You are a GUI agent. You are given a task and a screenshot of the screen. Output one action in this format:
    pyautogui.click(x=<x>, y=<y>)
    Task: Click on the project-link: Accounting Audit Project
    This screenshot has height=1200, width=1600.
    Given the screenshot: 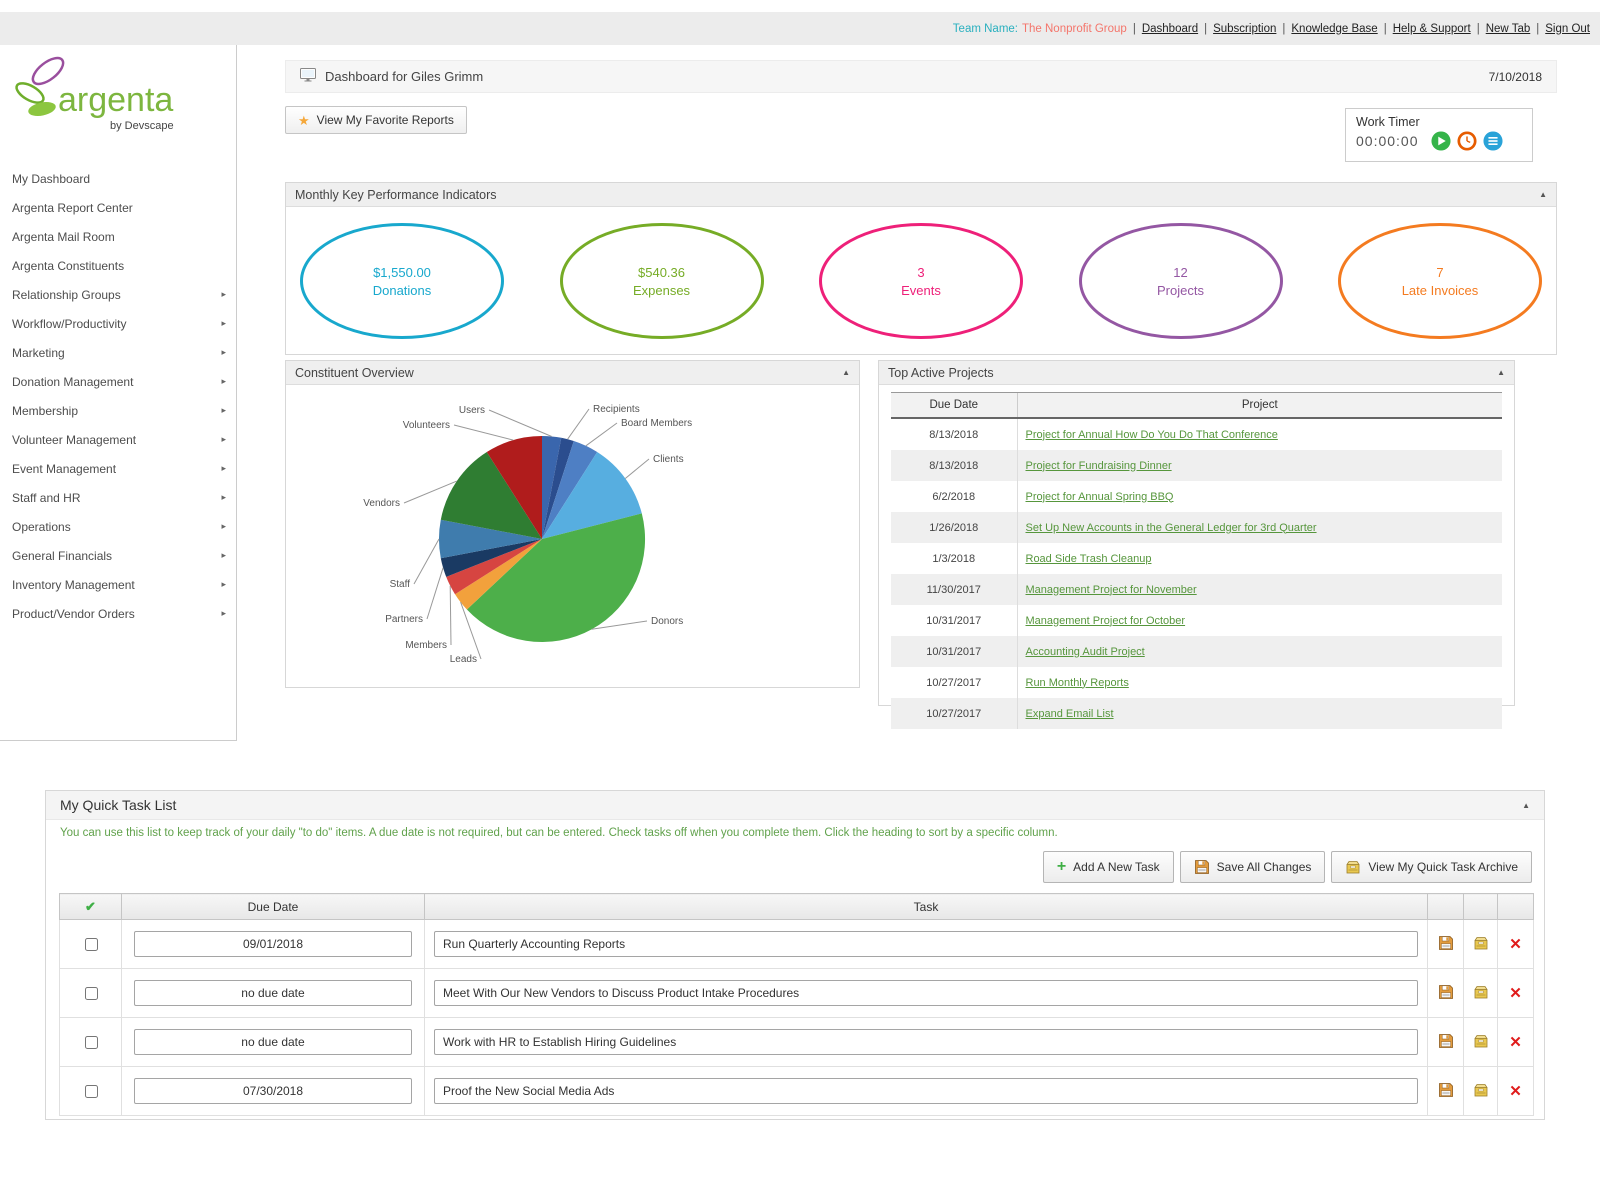 What is the action you would take?
    pyautogui.click(x=1085, y=652)
    